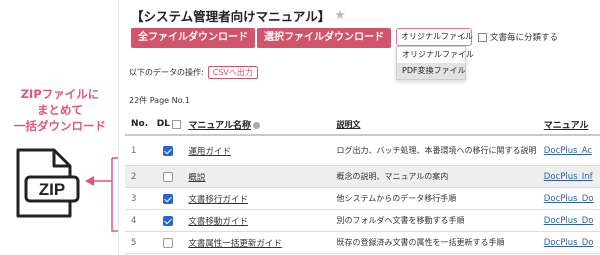  I want to click on annotation-caption: ZIPファイルに まとめて 一括ダウンロード, so click(60, 110).